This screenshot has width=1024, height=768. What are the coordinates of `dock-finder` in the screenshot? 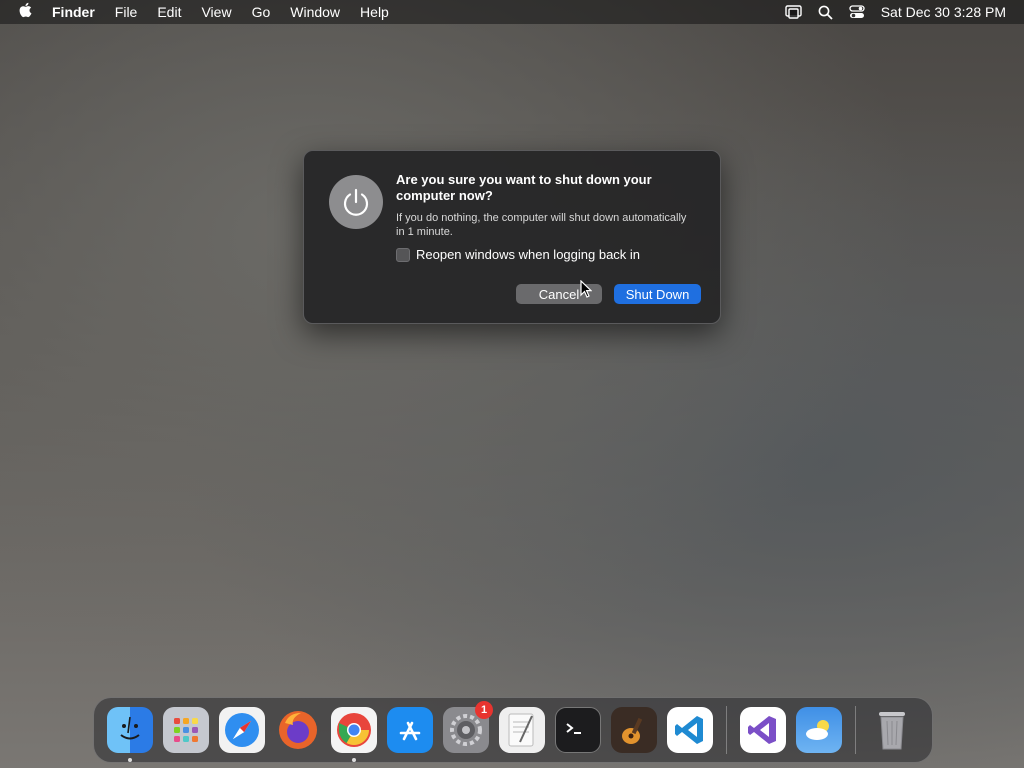 It's located at (130, 734).